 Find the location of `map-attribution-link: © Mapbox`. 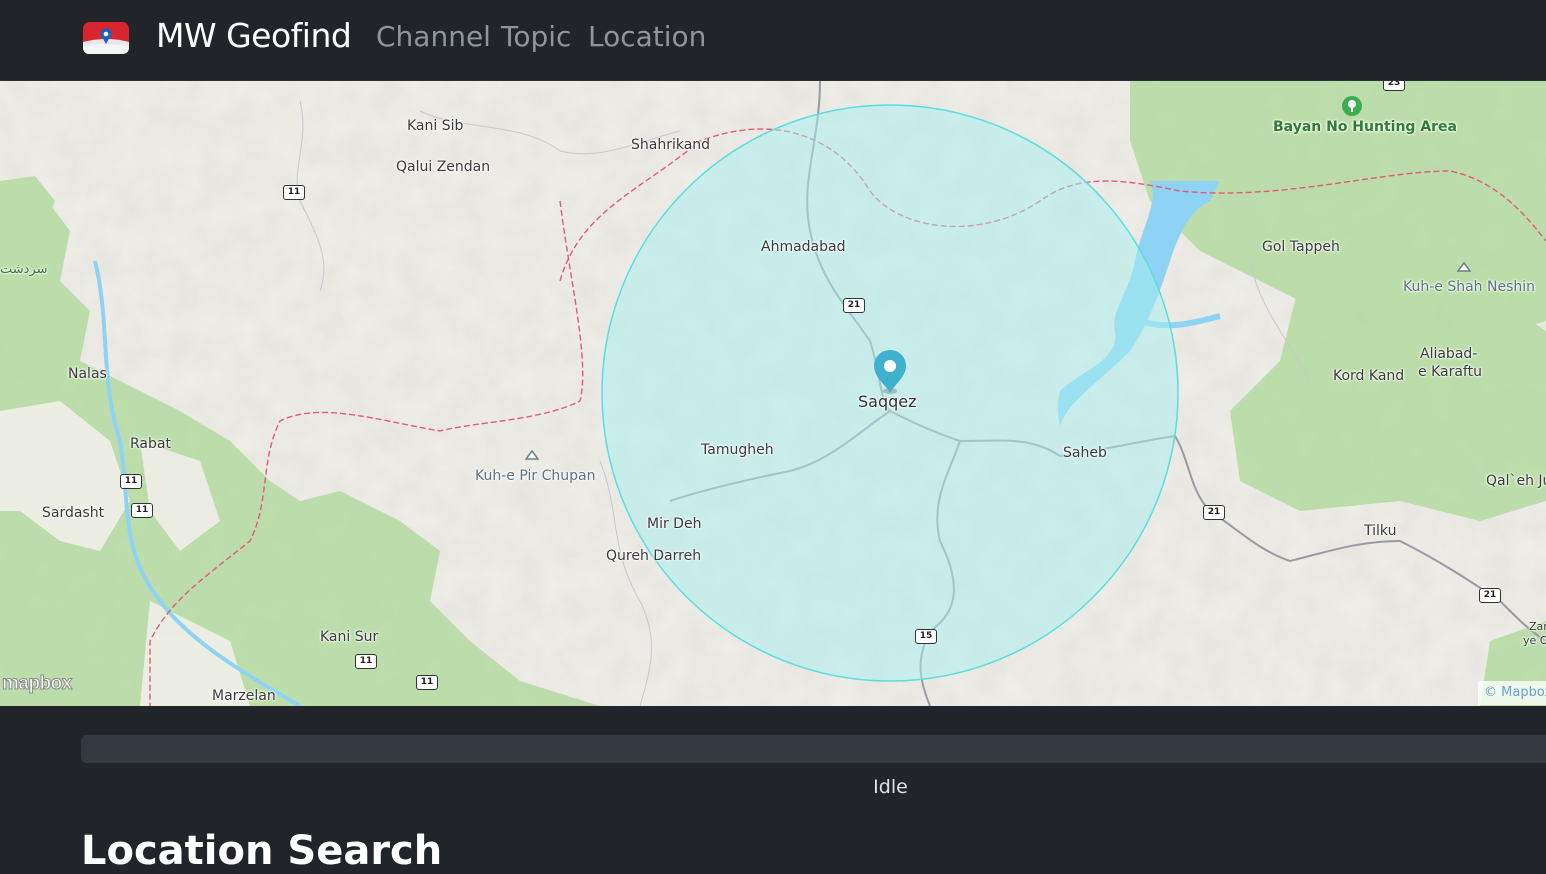

map-attribution-link: © Mapbox is located at coordinates (1512, 693).